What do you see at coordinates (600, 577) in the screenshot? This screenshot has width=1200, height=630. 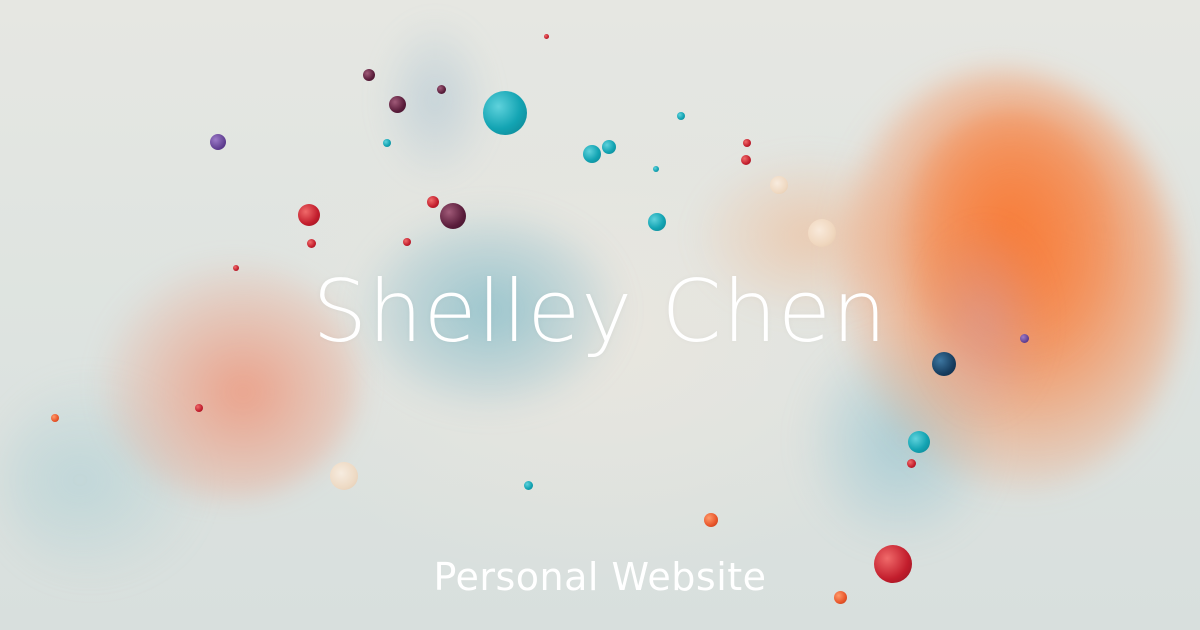 I see `site-subtitle: Personal Website` at bounding box center [600, 577].